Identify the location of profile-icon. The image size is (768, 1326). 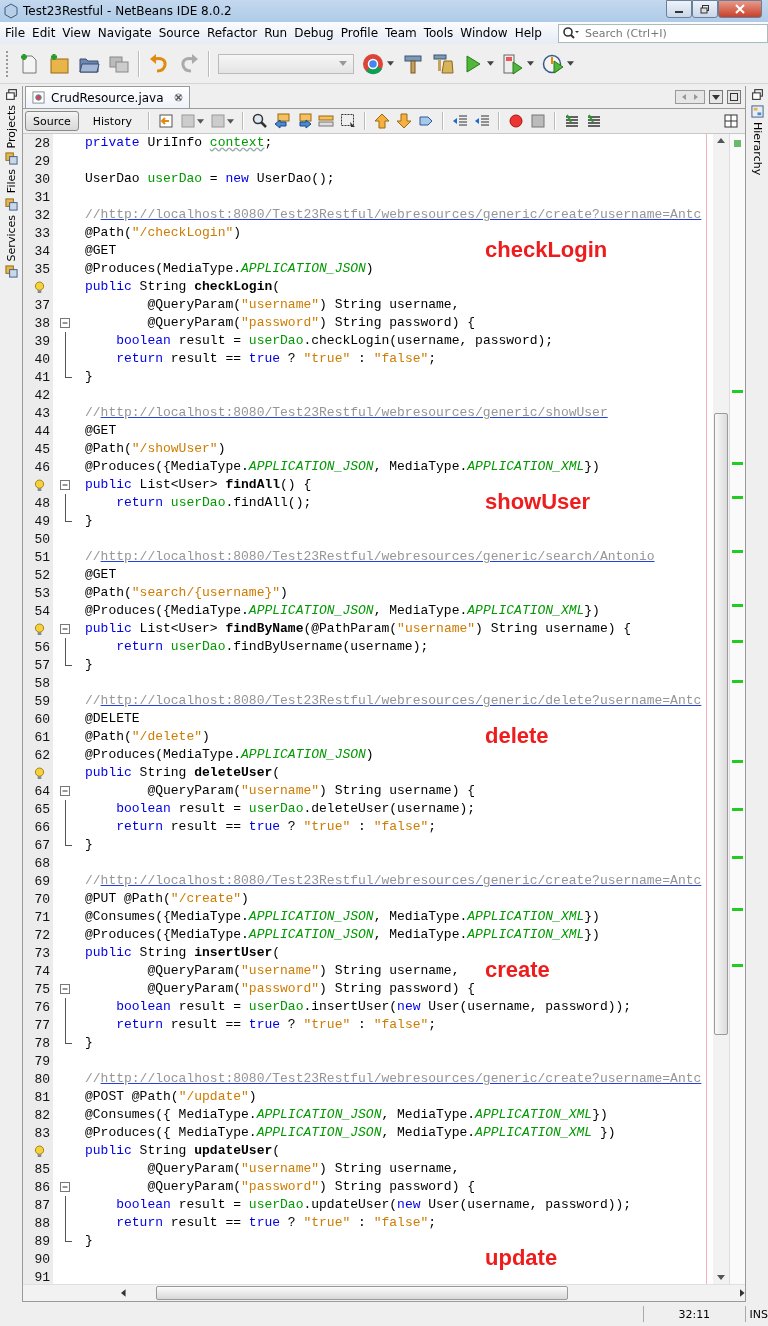
(553, 63).